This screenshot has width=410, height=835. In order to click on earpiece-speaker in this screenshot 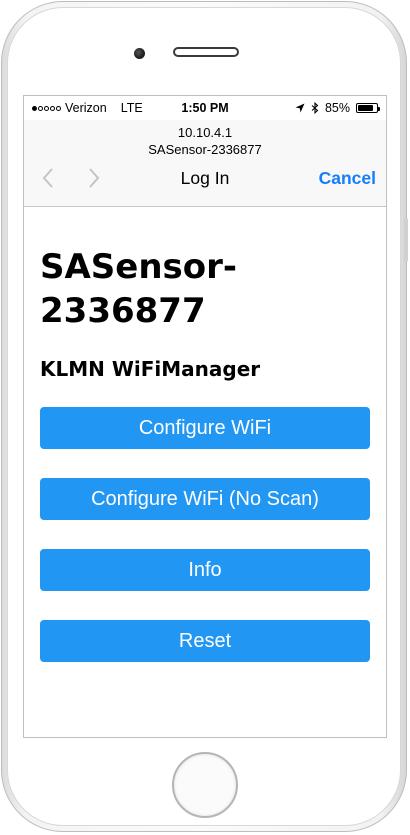, I will do `click(206, 52)`.